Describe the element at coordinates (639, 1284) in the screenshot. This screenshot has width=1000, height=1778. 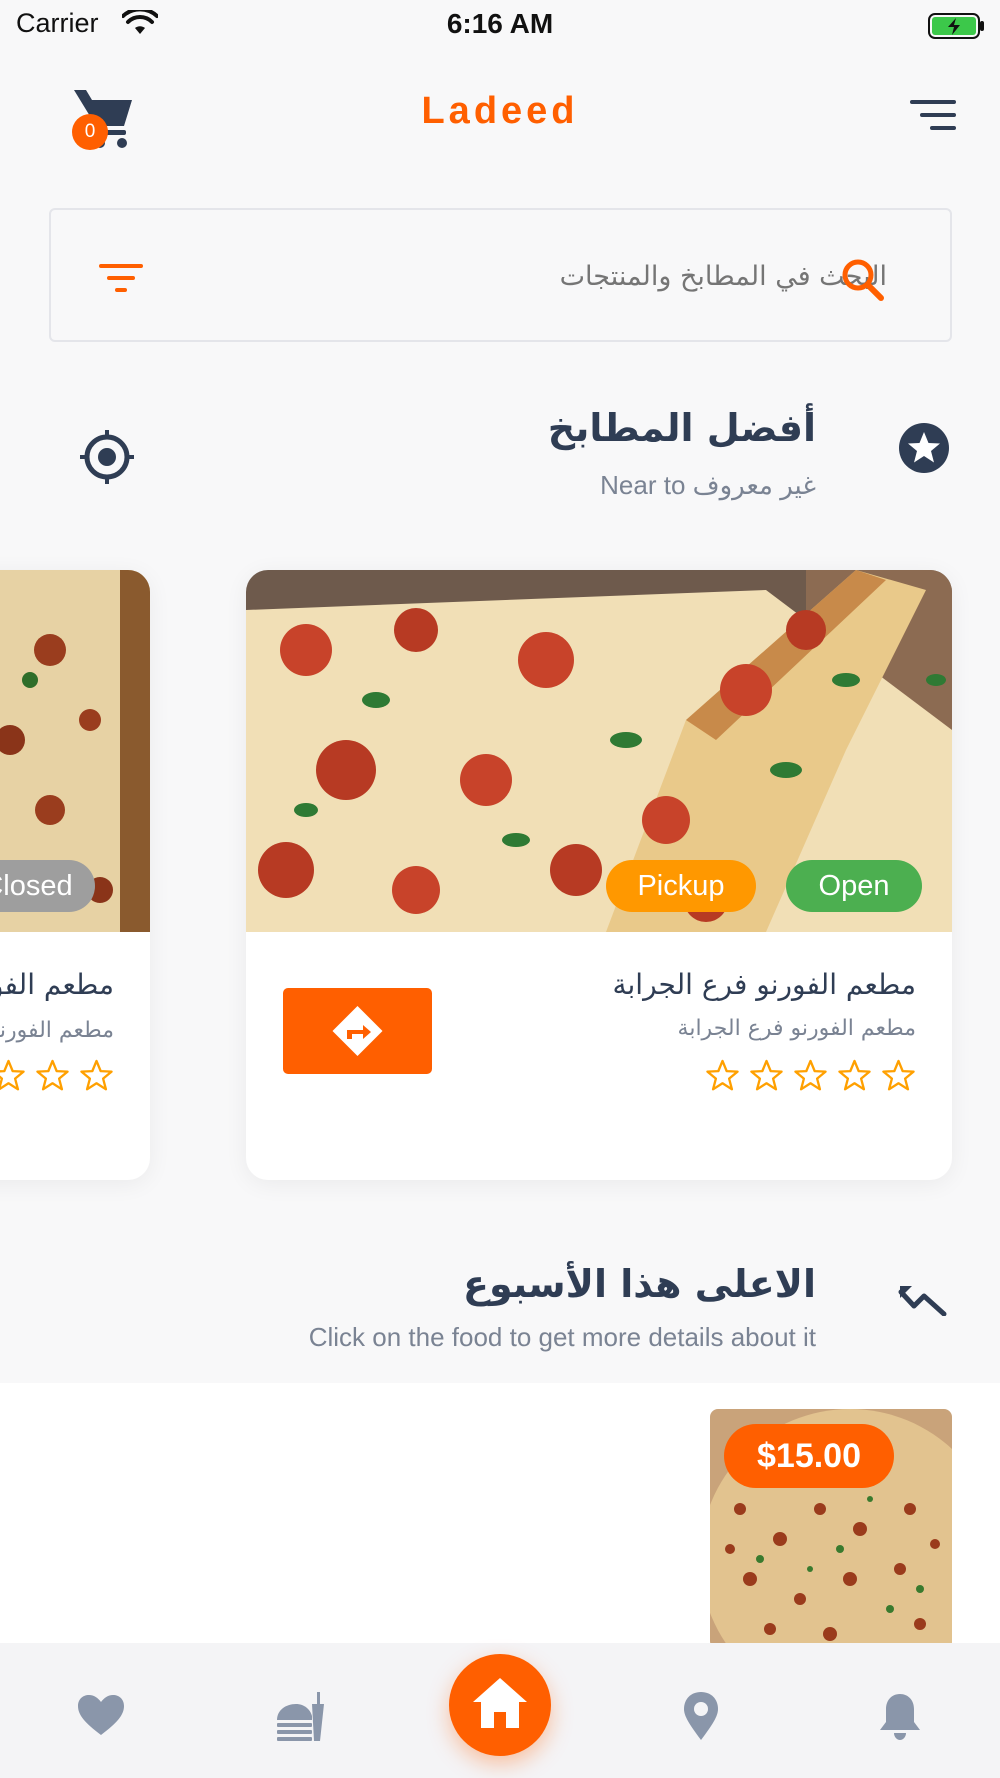
I see `top-week-title: الاعلى هذا الأسبوع` at that location.